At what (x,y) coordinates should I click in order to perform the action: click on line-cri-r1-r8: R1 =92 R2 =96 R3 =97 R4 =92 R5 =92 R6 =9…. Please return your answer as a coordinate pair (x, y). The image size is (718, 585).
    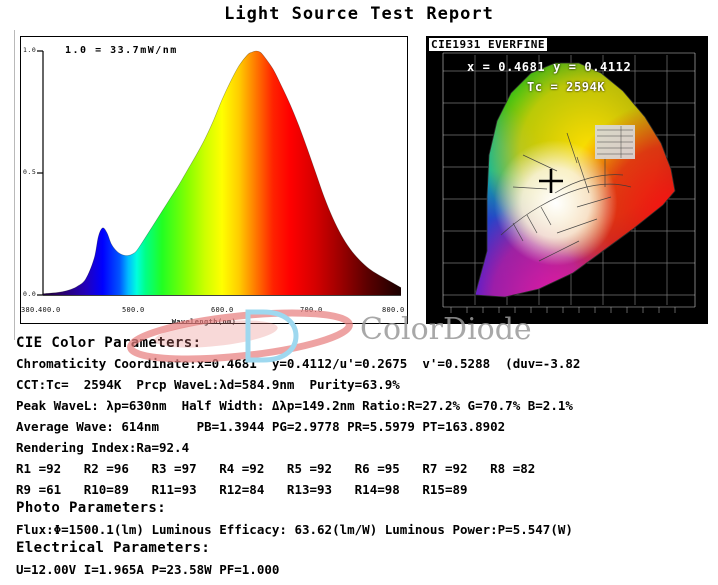
    Looking at the image, I should click on (276, 468).